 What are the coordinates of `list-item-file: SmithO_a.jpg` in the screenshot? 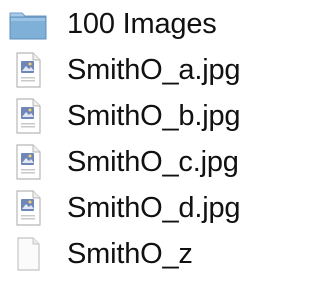 It's located at (139, 70).